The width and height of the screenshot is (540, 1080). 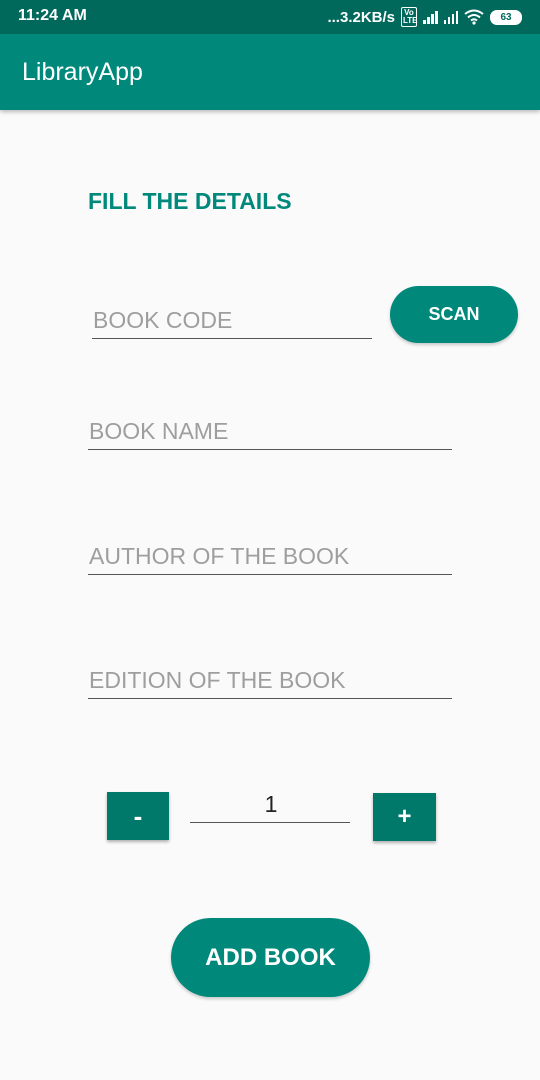 What do you see at coordinates (190, 201) in the screenshot?
I see `form-heading: FILL THE DETAILS` at bounding box center [190, 201].